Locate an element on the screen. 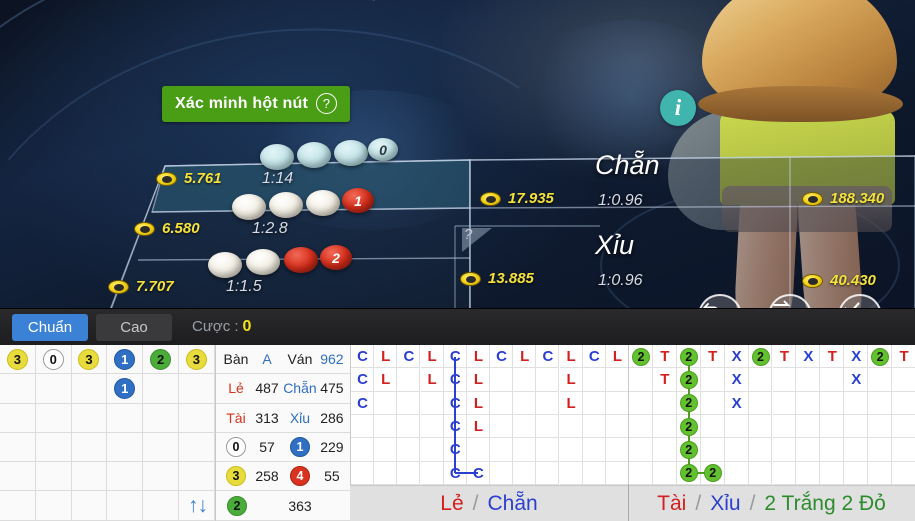  verify-dice-button: Xác minh hột nút ? is located at coordinates (256, 104).